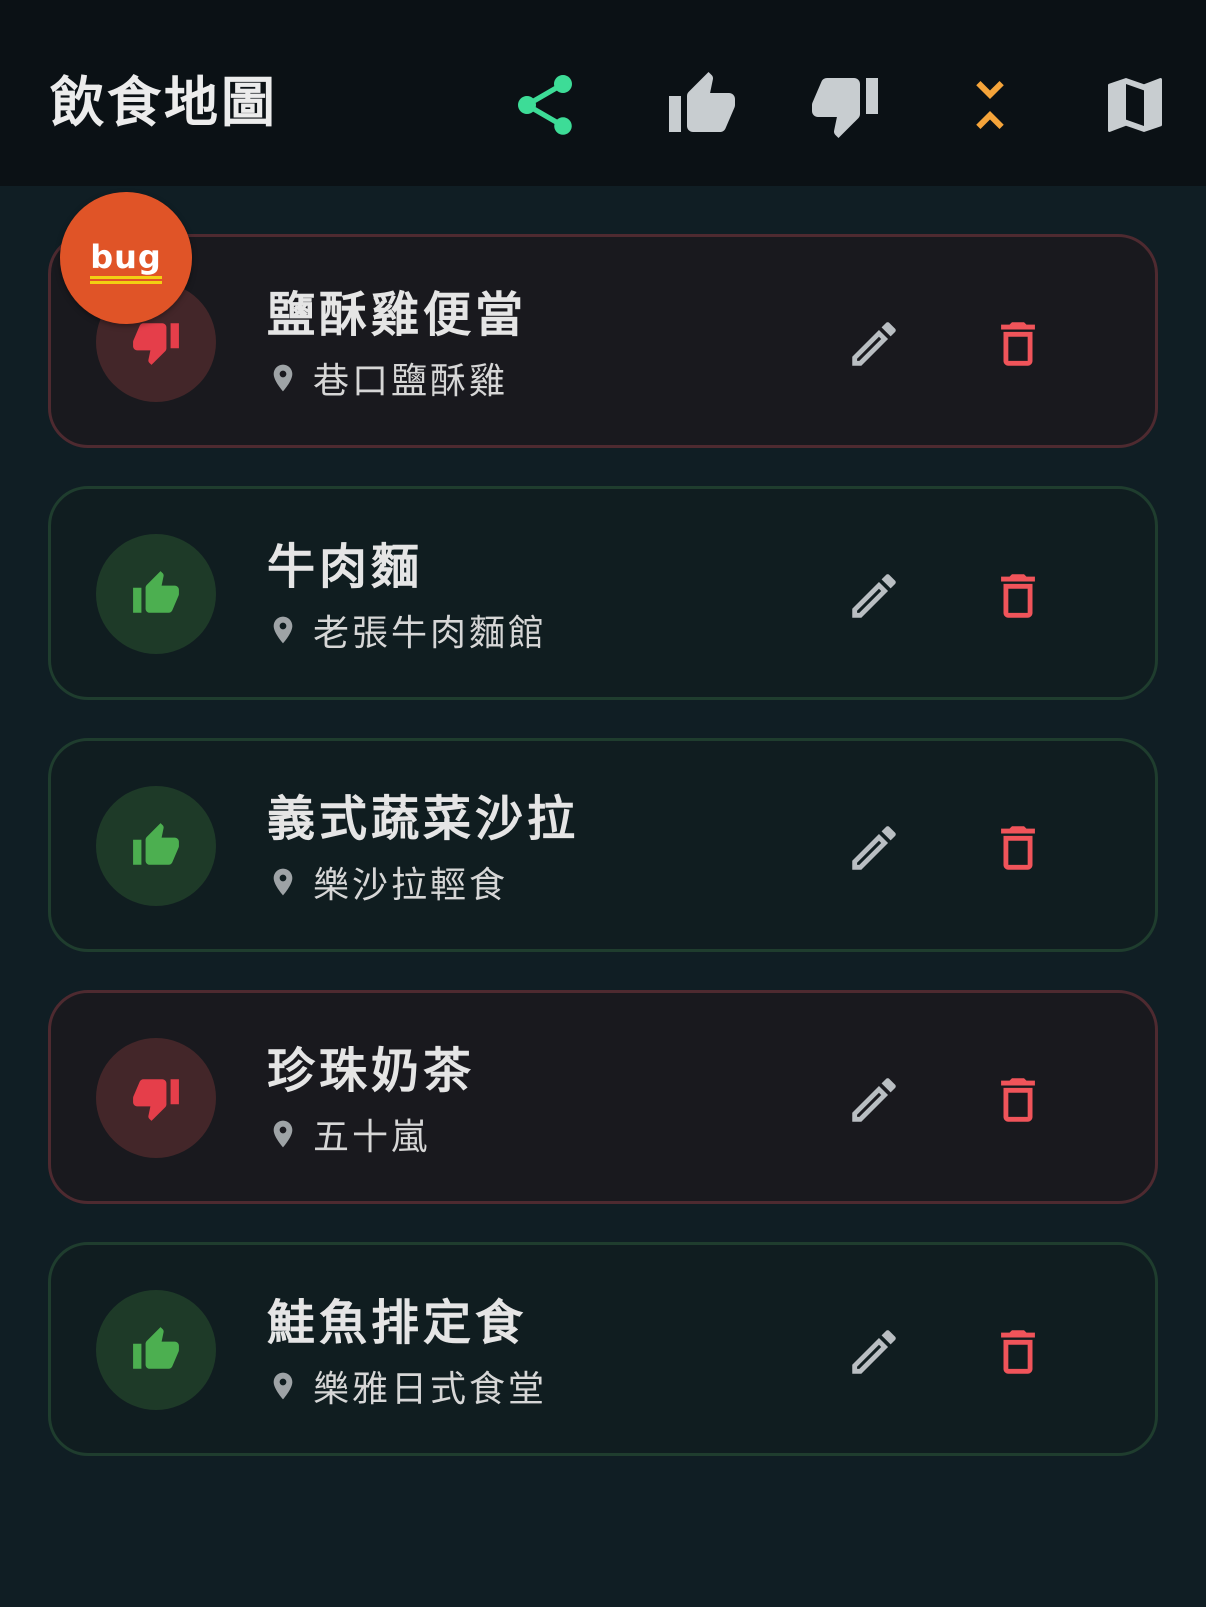 Image resolution: width=1206 pixels, height=1607 pixels. What do you see at coordinates (371, 1071) in the screenshot?
I see `entry-title: 珍珠奶茶` at bounding box center [371, 1071].